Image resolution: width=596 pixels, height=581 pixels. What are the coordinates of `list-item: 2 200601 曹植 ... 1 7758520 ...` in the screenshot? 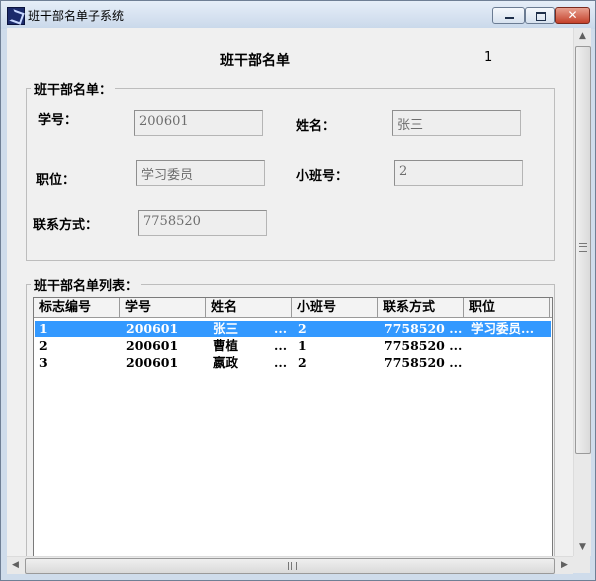 It's located at (293, 346).